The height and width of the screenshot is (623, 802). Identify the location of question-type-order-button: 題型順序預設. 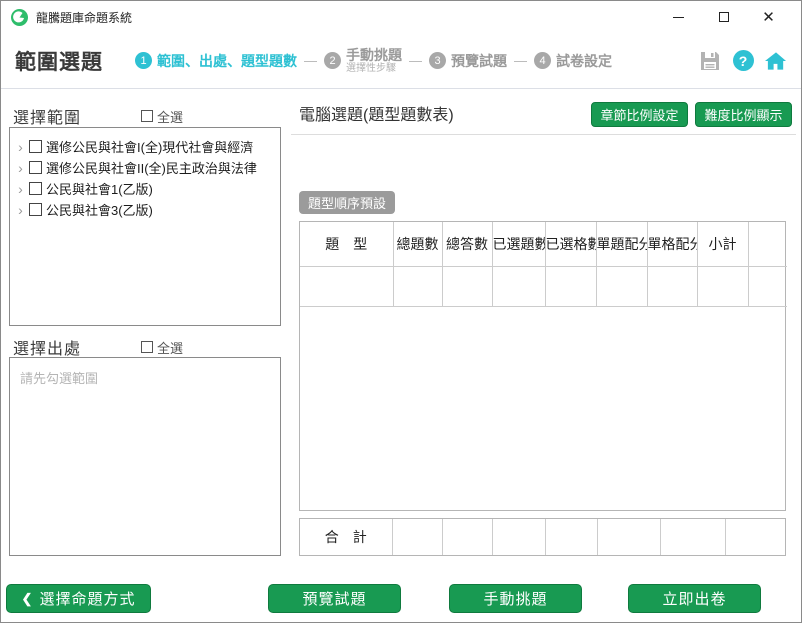
(347, 202).